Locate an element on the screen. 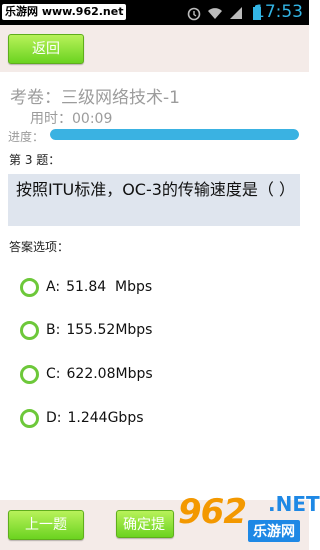 The height and width of the screenshot is (550, 320). option-text: 51.84 Mbps is located at coordinates (109, 287).